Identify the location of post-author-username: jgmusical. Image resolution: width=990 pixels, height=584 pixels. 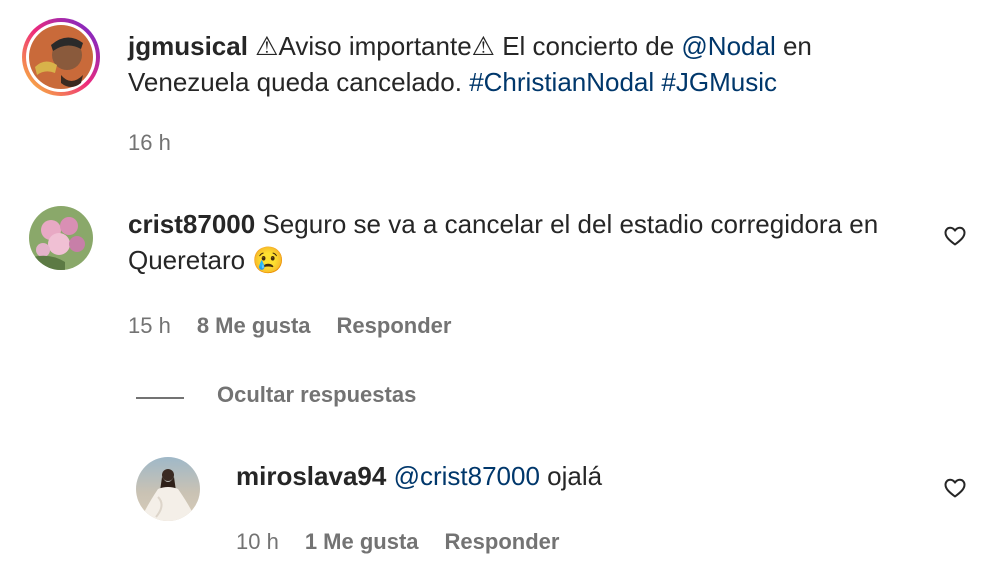
(188, 46).